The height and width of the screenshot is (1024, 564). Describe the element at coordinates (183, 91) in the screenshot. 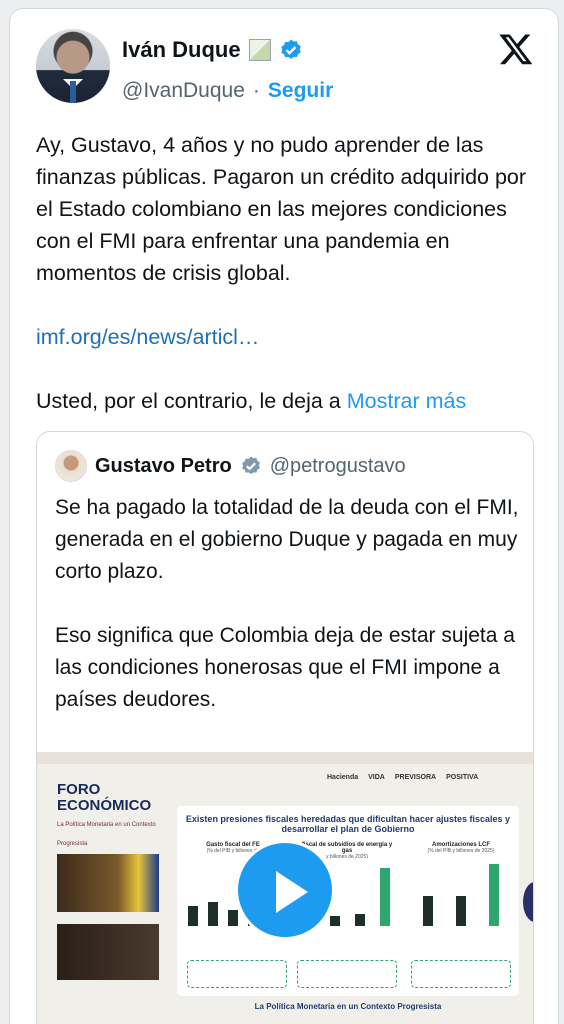

I see `author-handle: @IvanDuque` at that location.